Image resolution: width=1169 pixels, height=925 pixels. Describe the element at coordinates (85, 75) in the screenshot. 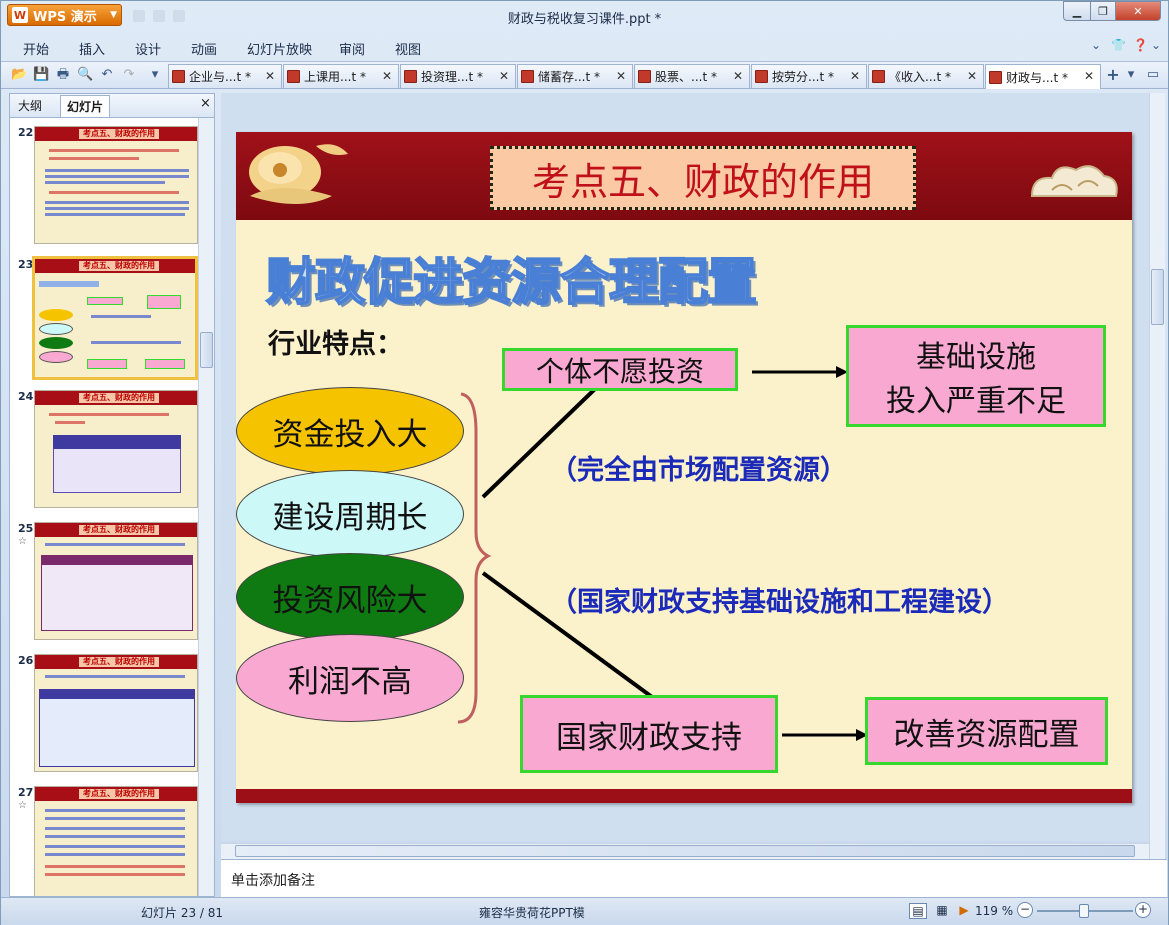

I see `print-preview-icon: 🔍` at that location.